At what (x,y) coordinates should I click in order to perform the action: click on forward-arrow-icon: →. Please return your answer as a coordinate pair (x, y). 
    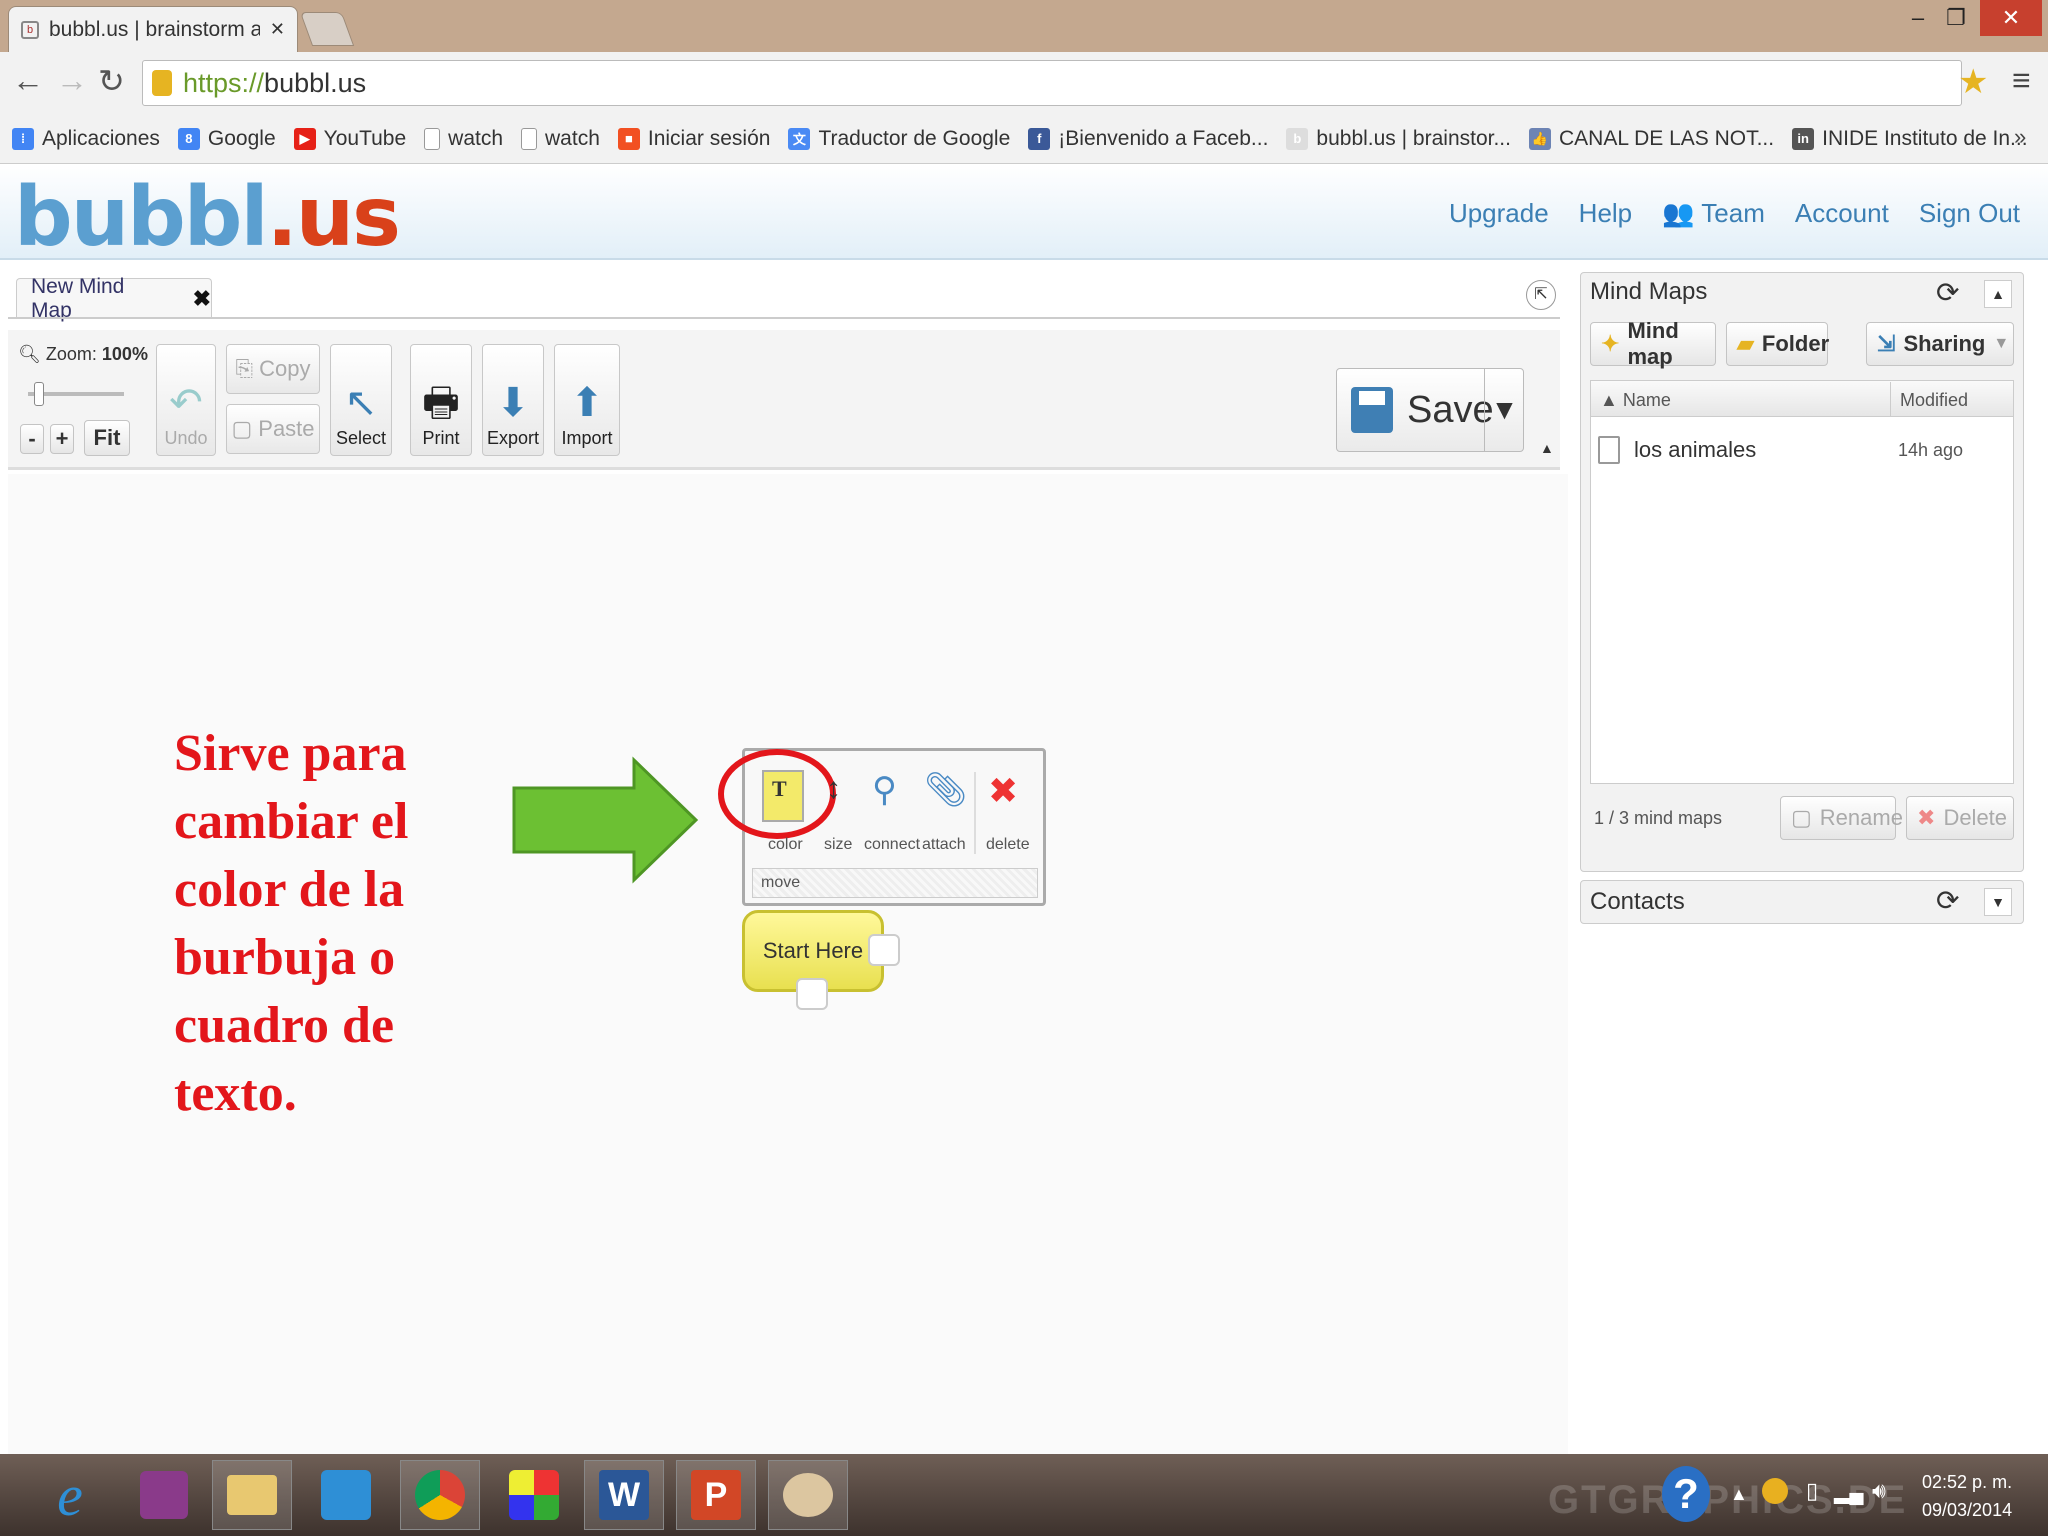
    Looking at the image, I should click on (72, 80).